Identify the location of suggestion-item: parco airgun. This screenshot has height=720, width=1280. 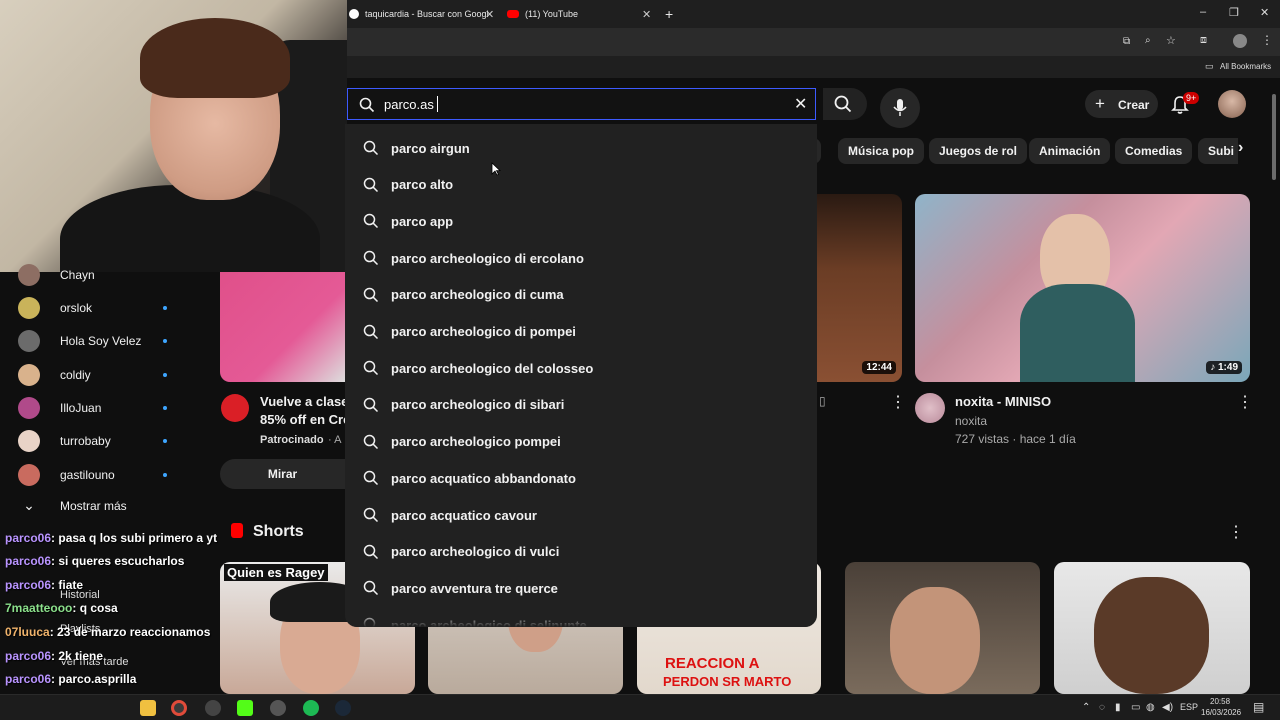
(416, 148).